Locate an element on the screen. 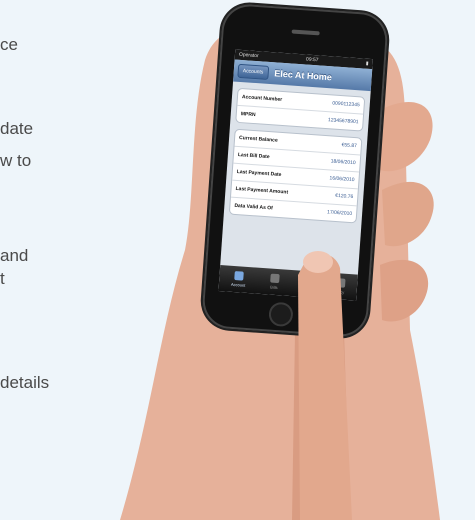  tab-label: Account is located at coordinates (238, 284).